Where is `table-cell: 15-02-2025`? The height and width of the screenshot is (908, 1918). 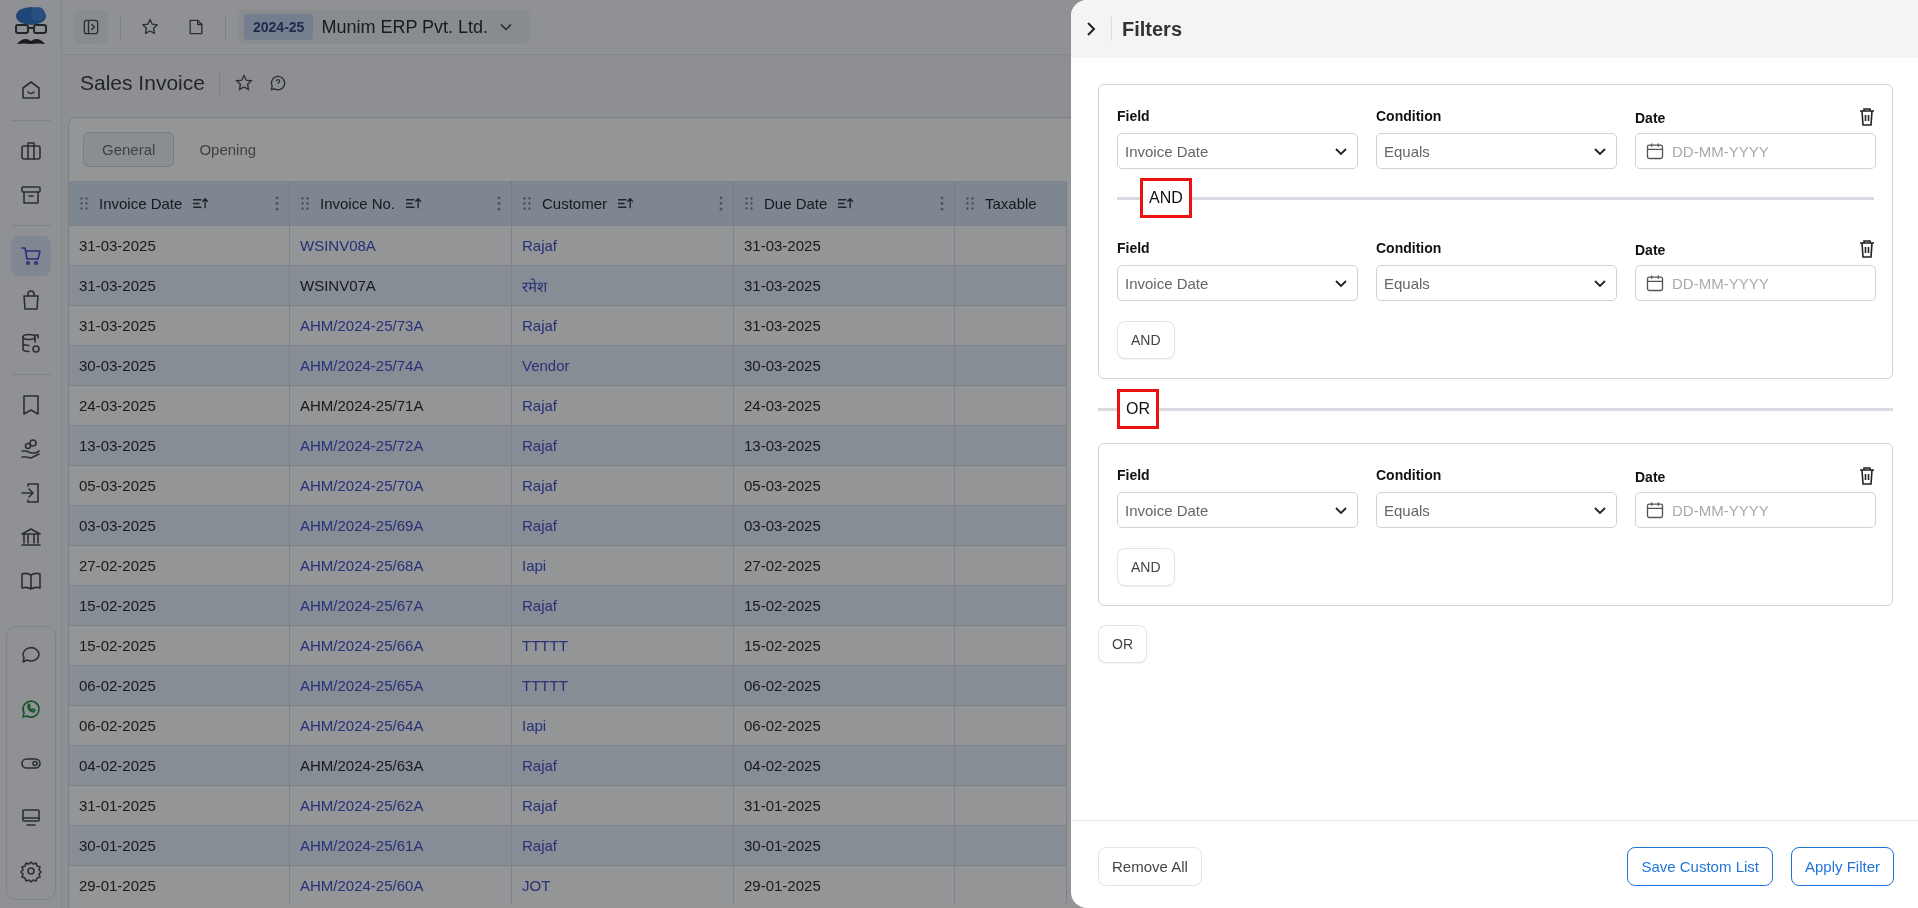
table-cell: 15-02-2025 is located at coordinates (179, 605).